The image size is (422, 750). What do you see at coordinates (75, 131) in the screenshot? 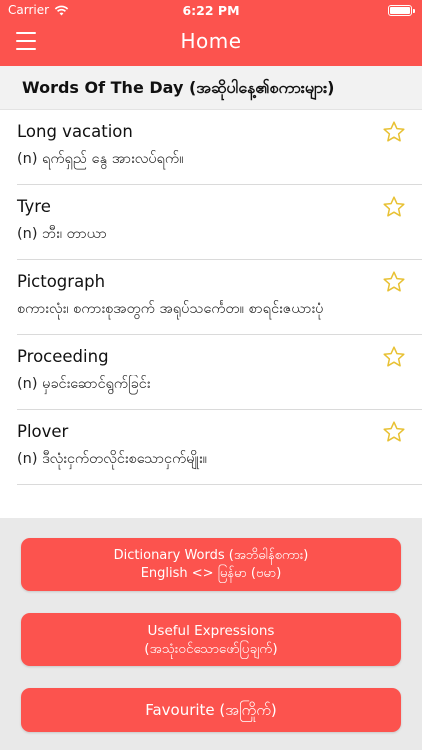
I see `word-title: Long vacation` at bounding box center [75, 131].